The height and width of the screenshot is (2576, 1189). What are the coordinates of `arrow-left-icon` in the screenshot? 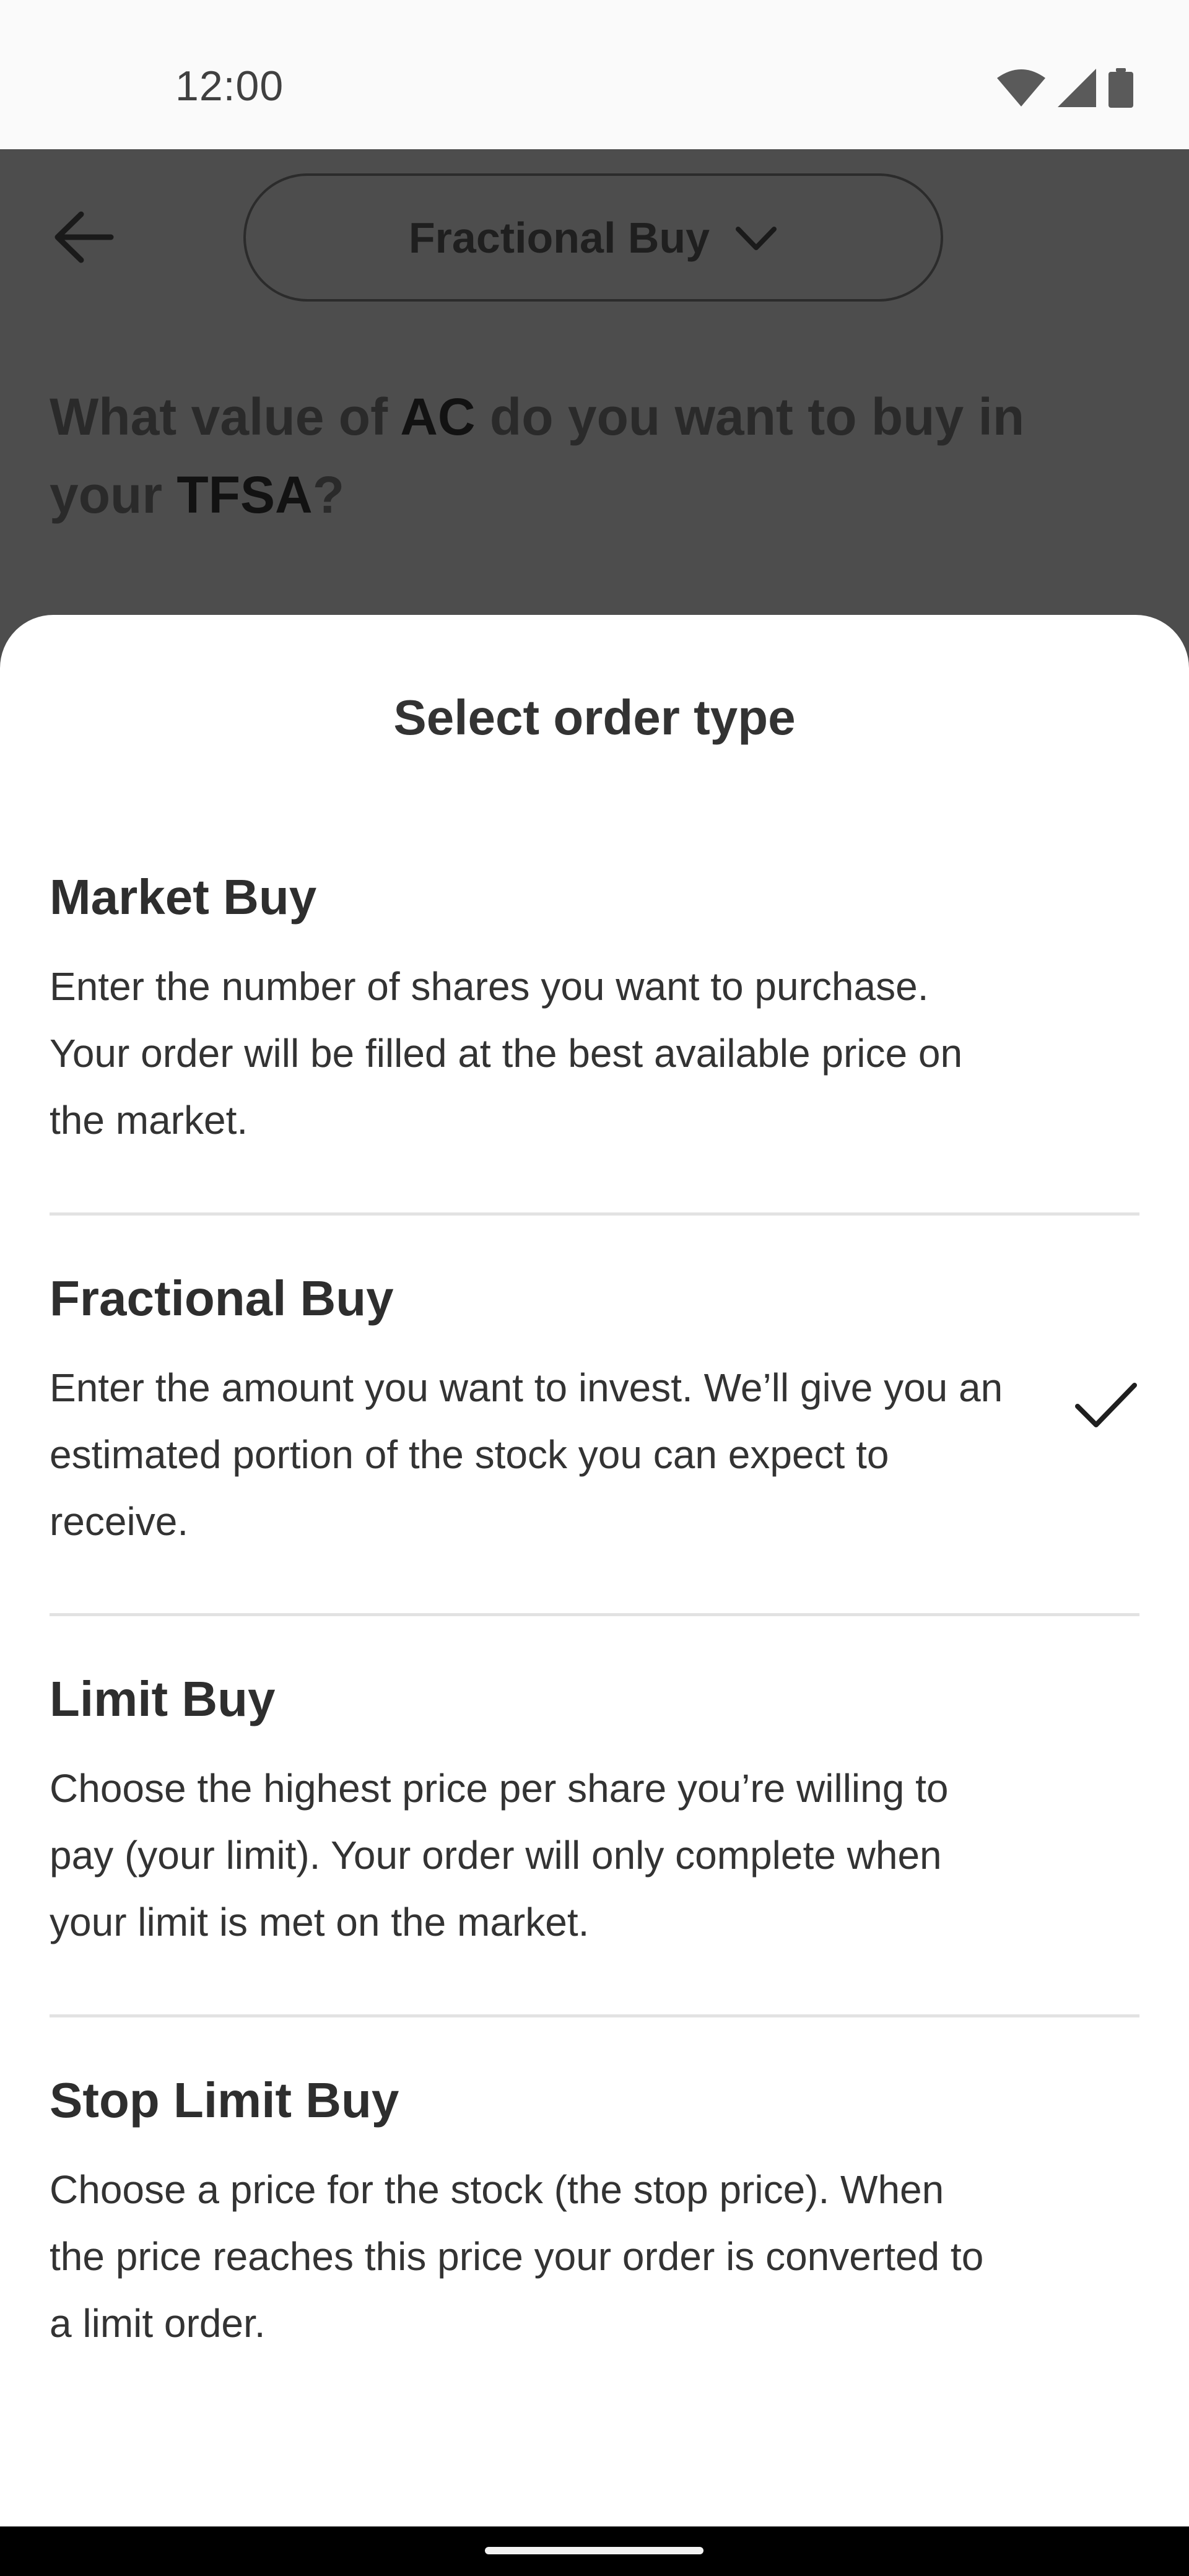 It's located at (84, 238).